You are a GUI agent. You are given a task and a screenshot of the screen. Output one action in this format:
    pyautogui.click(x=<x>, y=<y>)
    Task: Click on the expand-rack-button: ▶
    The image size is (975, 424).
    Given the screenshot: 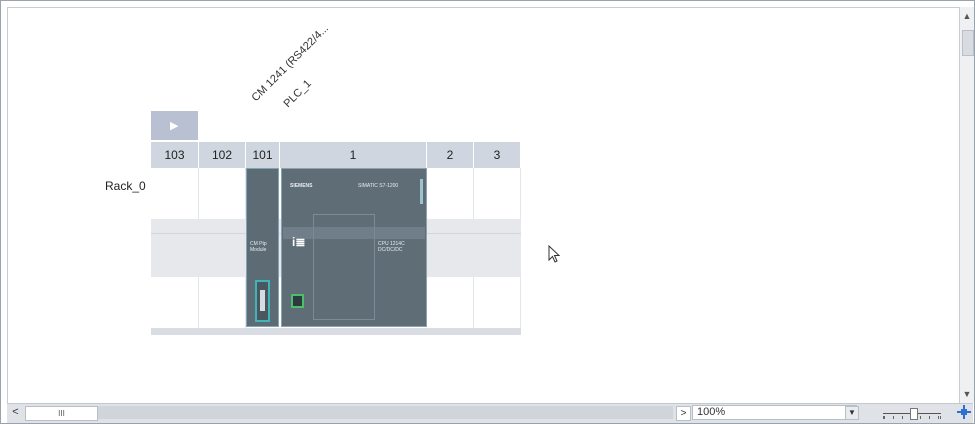 What is the action you would take?
    pyautogui.click(x=174, y=125)
    